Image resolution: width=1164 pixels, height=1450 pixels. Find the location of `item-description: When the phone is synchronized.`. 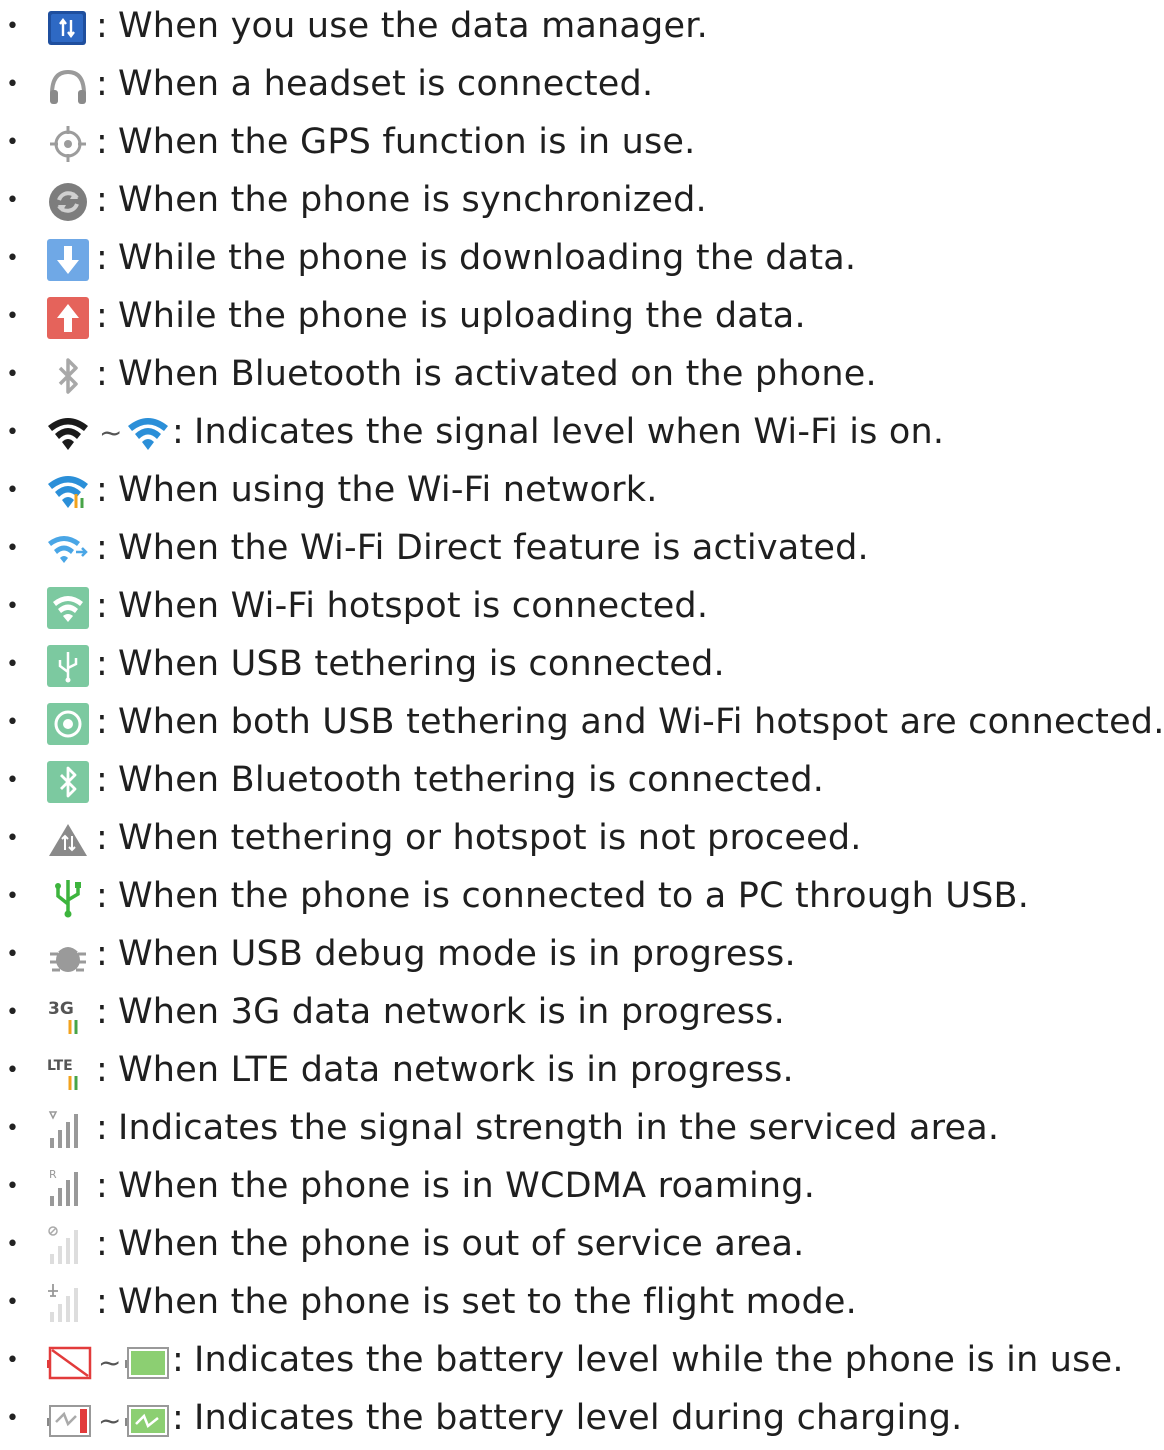

item-description: When the phone is synchronized. is located at coordinates (412, 200).